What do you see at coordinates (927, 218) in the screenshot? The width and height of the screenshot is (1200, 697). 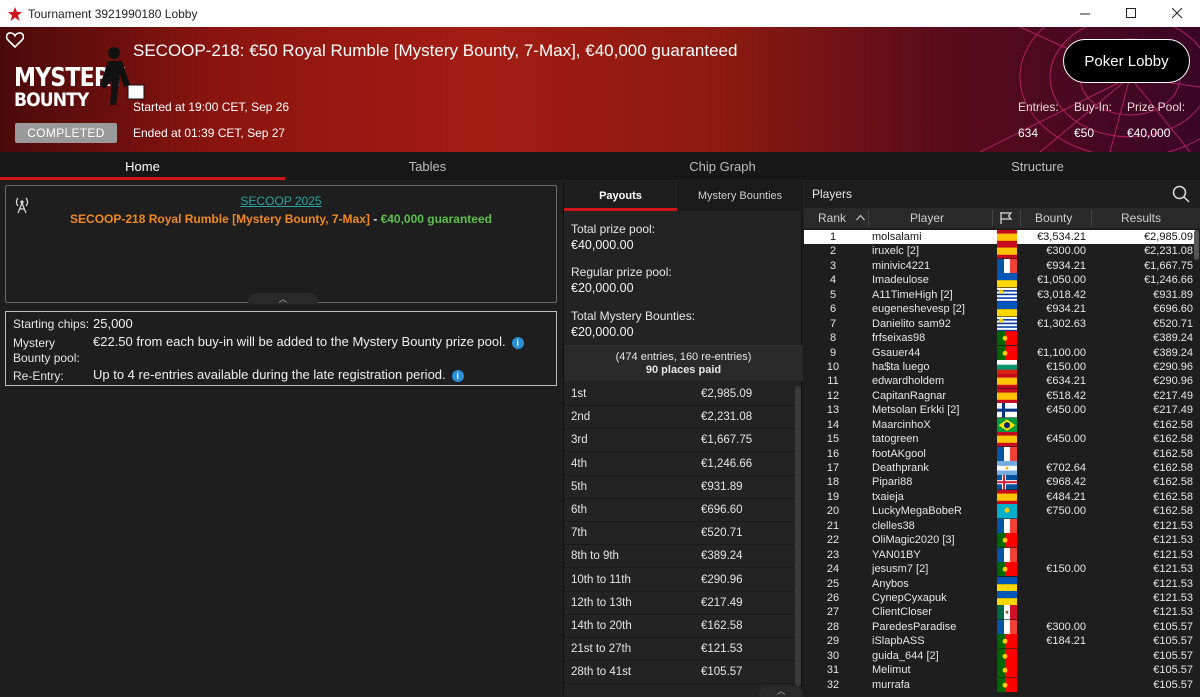 I see `col-player: Player` at bounding box center [927, 218].